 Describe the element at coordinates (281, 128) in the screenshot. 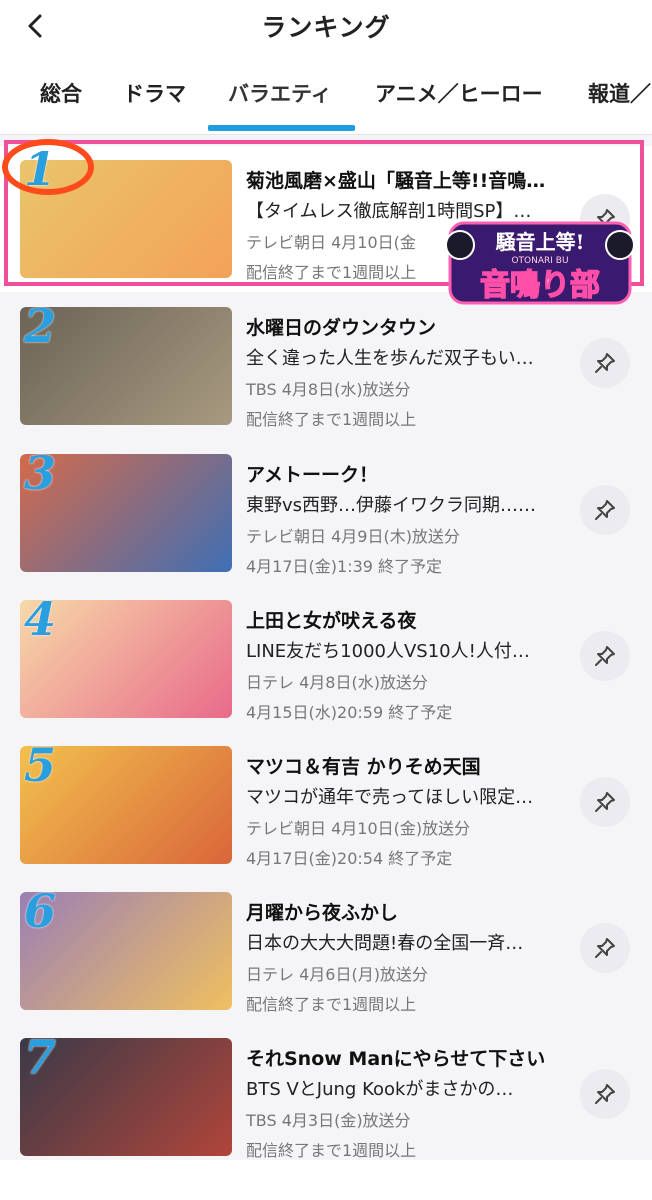

I see `active-tab-indicator` at that location.